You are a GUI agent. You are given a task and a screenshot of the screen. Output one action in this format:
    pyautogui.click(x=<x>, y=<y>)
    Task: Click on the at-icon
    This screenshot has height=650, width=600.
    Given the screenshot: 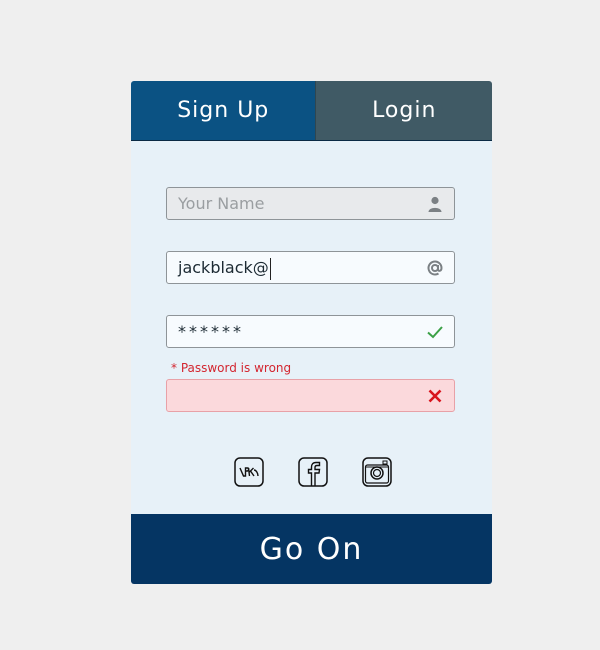 What is the action you would take?
    pyautogui.click(x=435, y=268)
    